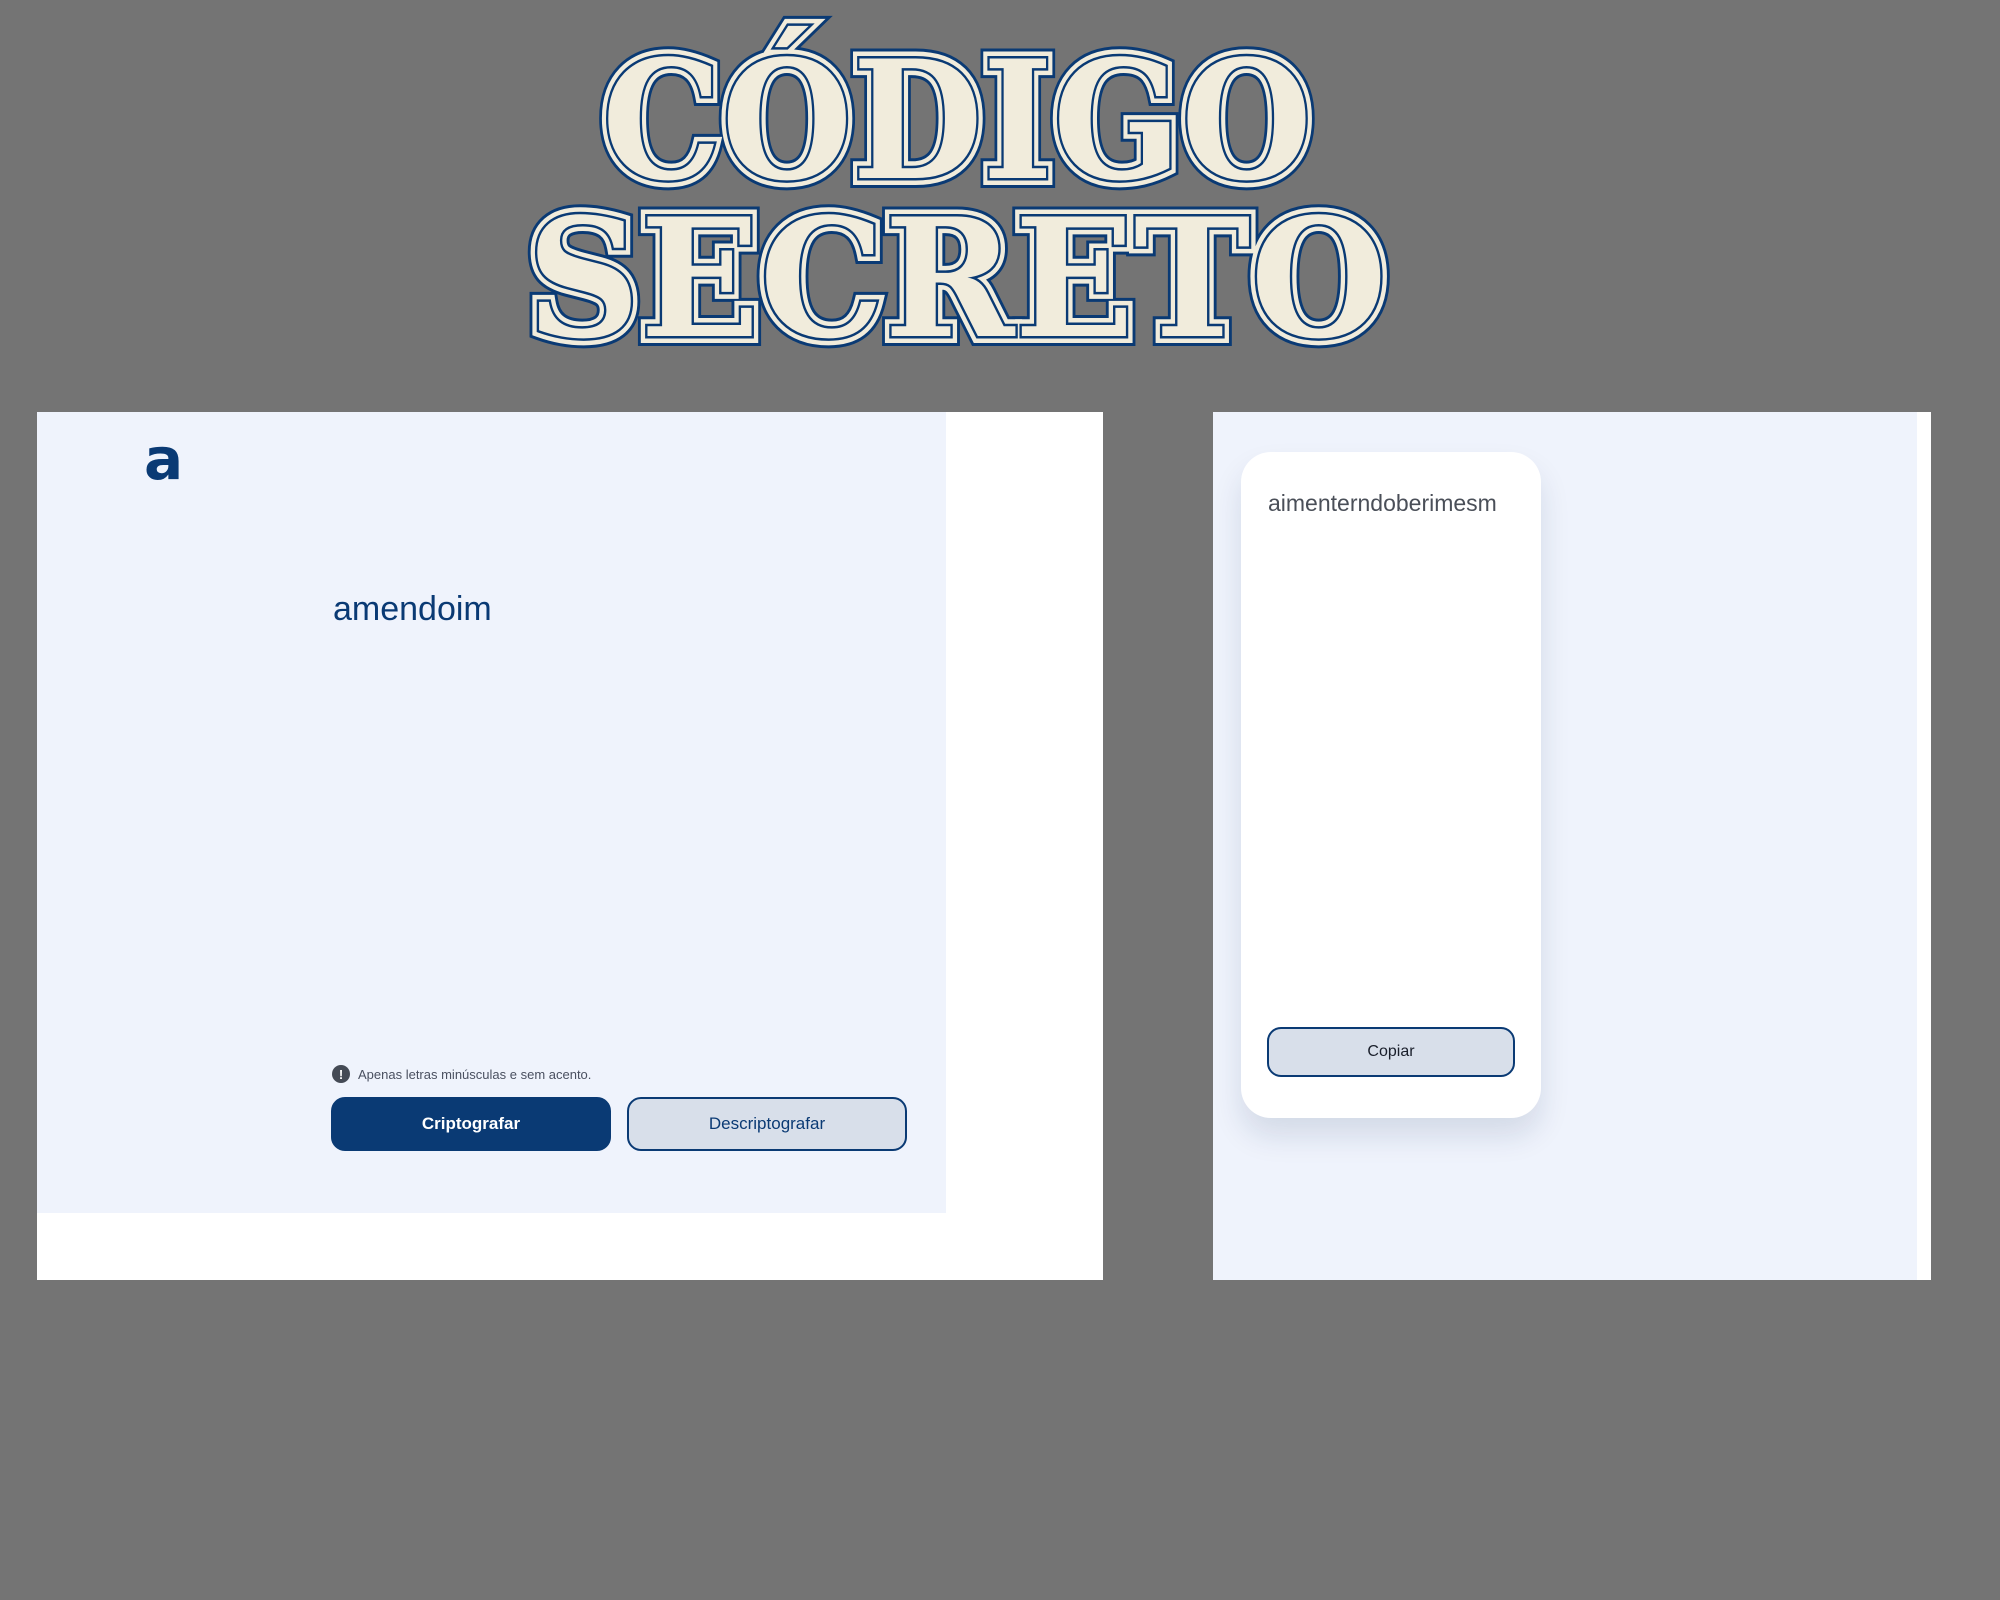 This screenshot has width=2000, height=1600. I want to click on output-card: aimenterndoberimesm Copiar, so click(1391, 785).